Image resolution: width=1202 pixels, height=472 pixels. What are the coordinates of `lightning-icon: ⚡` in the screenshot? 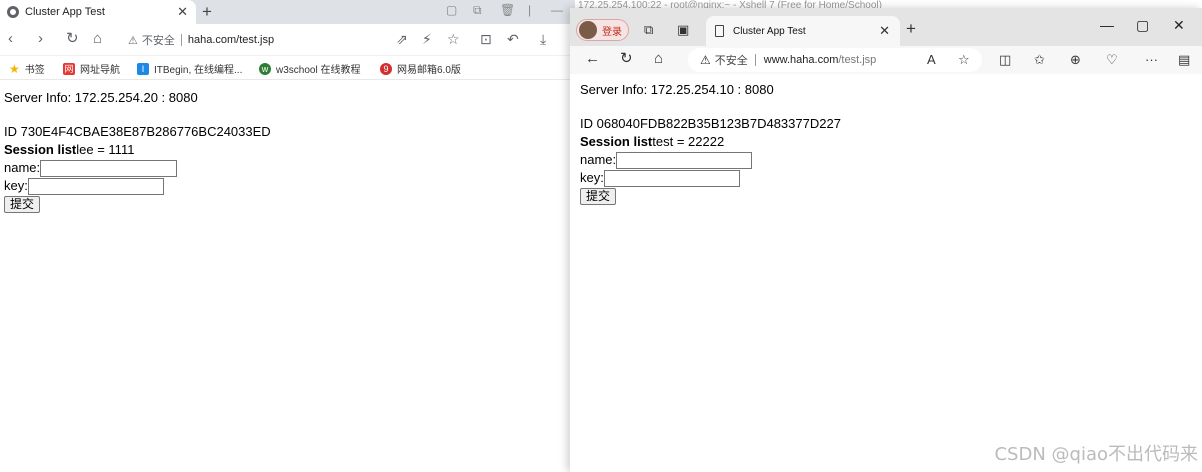 It's located at (427, 39).